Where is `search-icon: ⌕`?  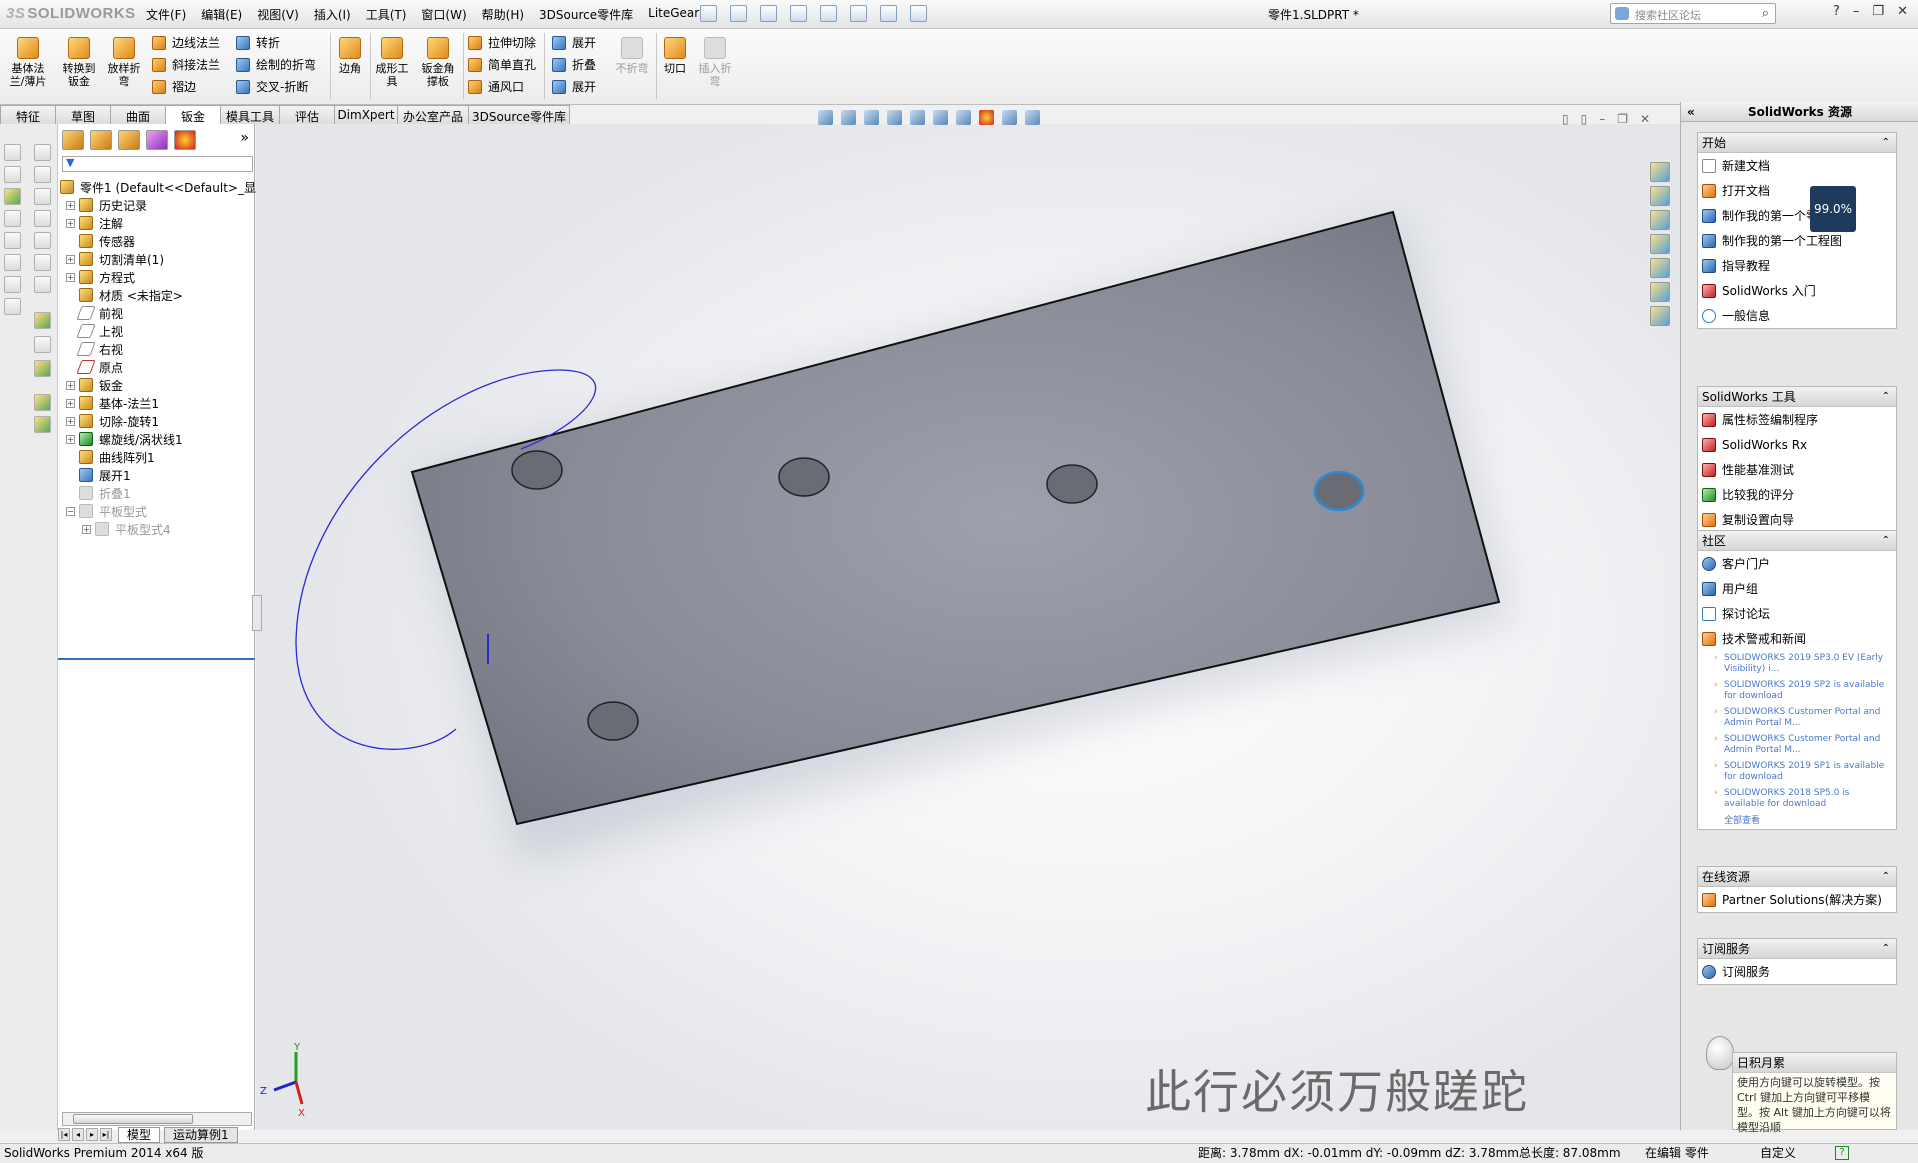
search-icon: ⌕ is located at coordinates (1765, 13).